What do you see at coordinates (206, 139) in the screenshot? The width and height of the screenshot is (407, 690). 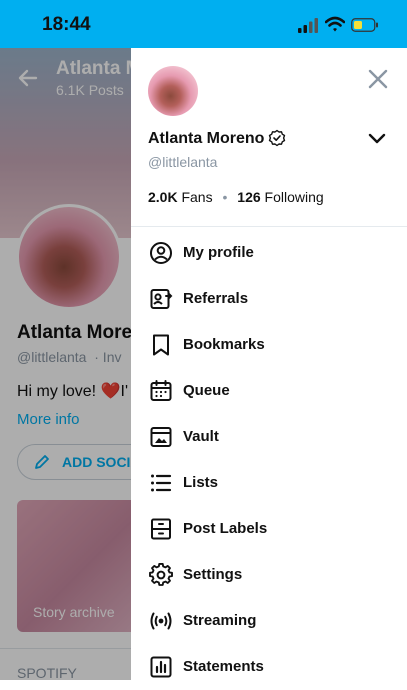 I see `drawer-user-name: Atlanta Moreno` at bounding box center [206, 139].